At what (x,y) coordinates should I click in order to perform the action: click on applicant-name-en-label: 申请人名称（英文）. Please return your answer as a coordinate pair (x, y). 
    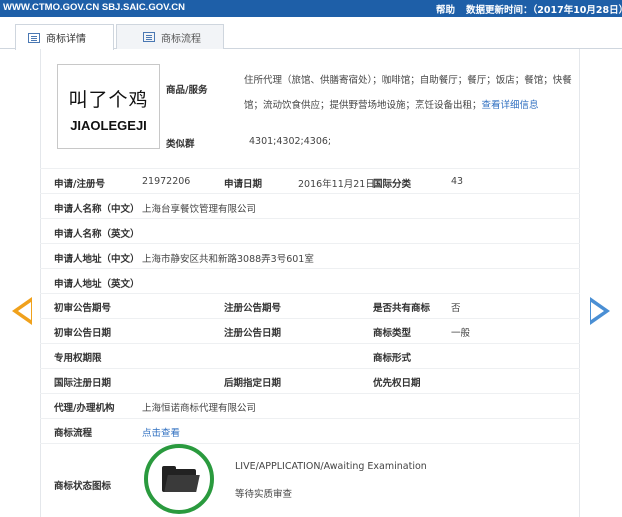
    Looking at the image, I should click on (97, 234).